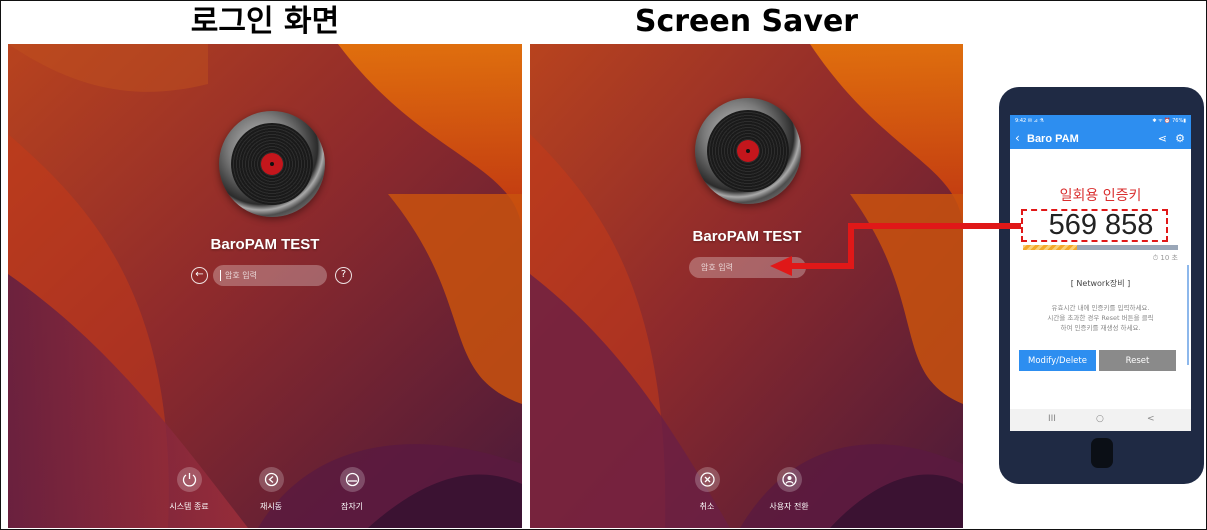 The width and height of the screenshot is (1207, 530). I want to click on arrow-head, so click(781, 266).